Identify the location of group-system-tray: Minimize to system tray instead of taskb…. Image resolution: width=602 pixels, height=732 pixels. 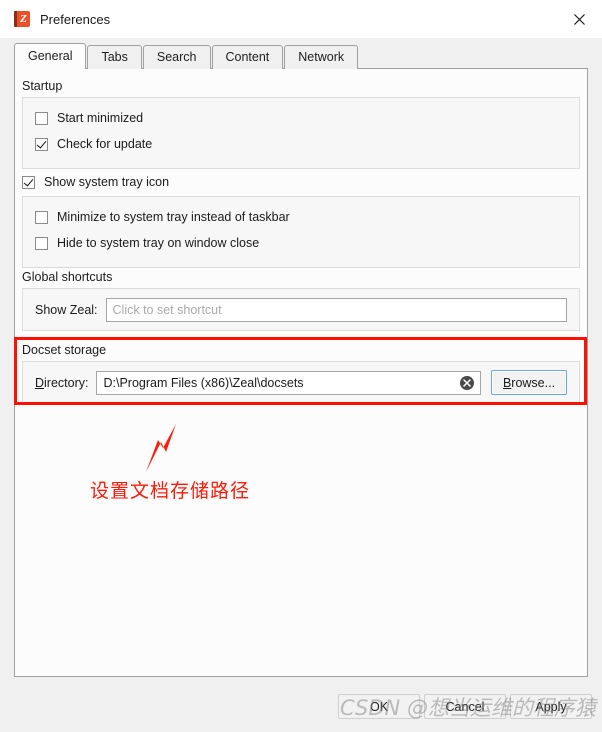
(301, 232).